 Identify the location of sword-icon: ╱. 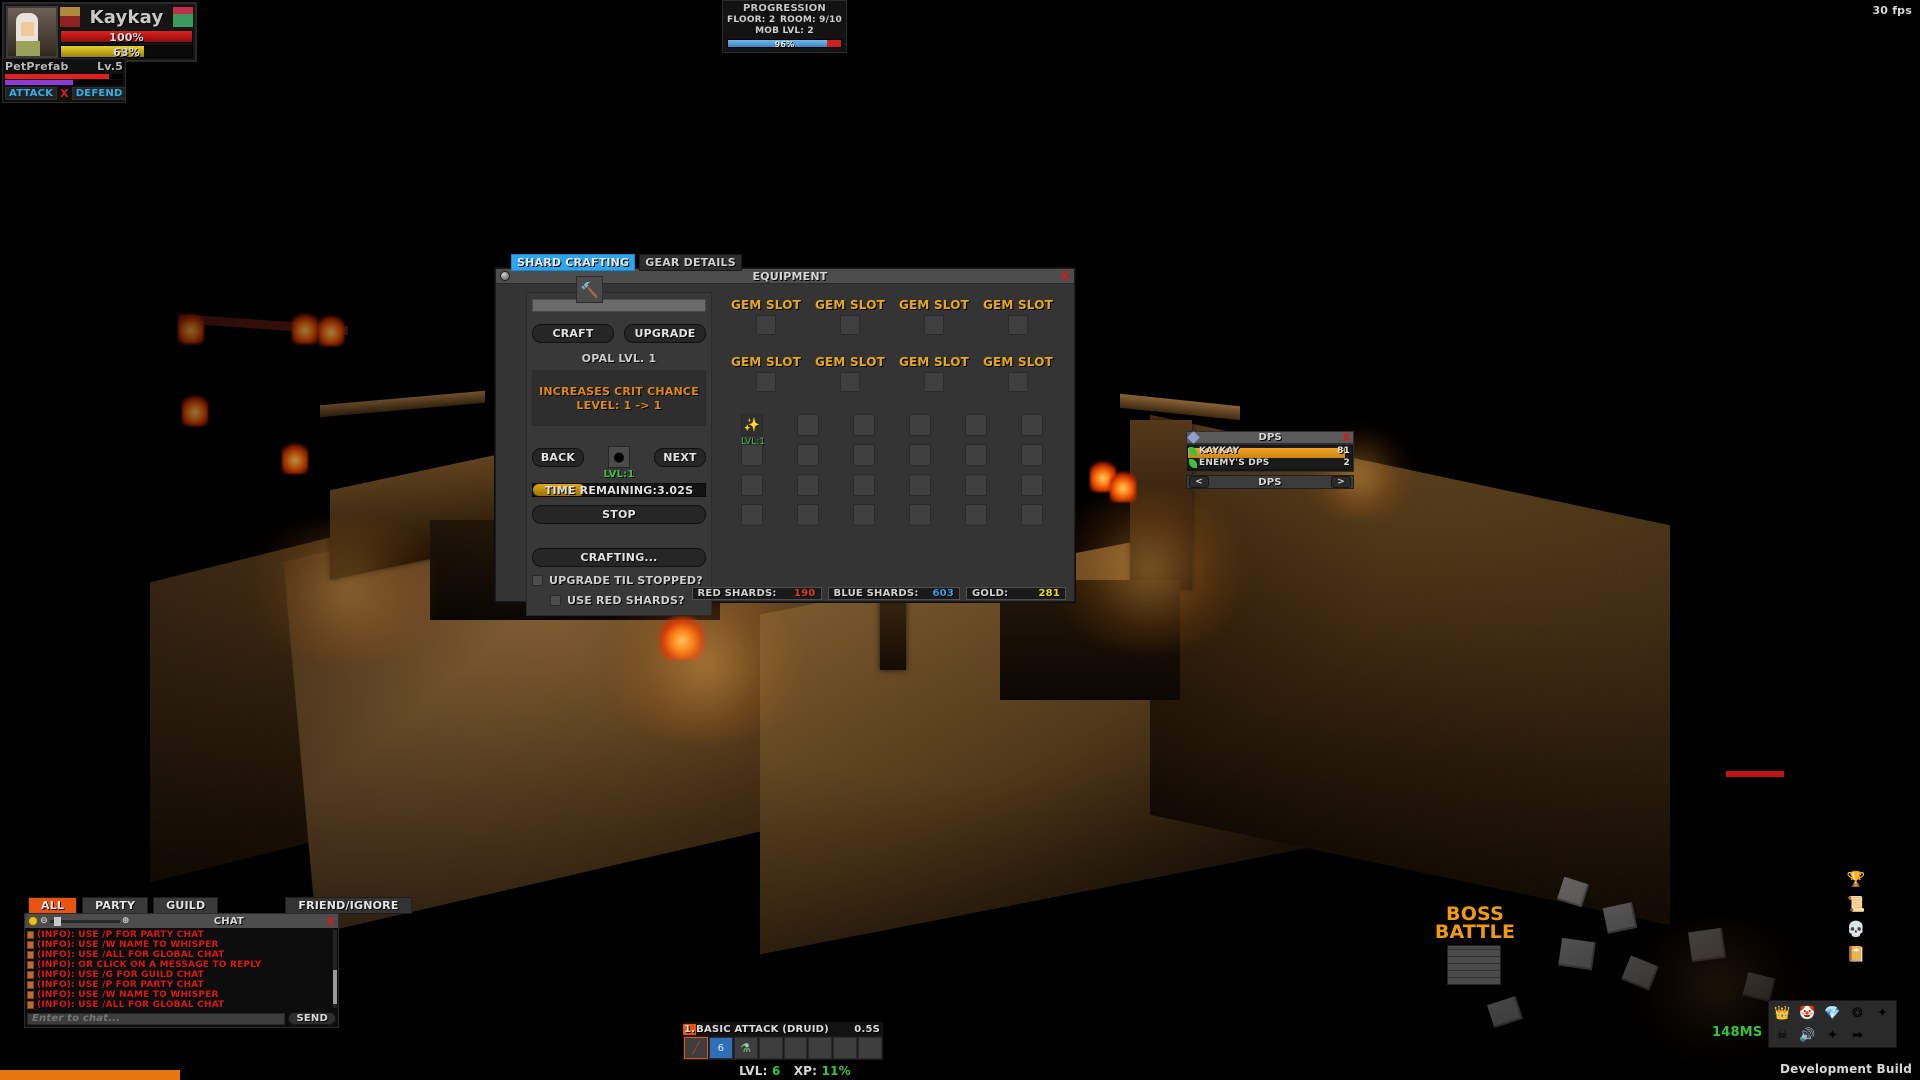
(696, 1048).